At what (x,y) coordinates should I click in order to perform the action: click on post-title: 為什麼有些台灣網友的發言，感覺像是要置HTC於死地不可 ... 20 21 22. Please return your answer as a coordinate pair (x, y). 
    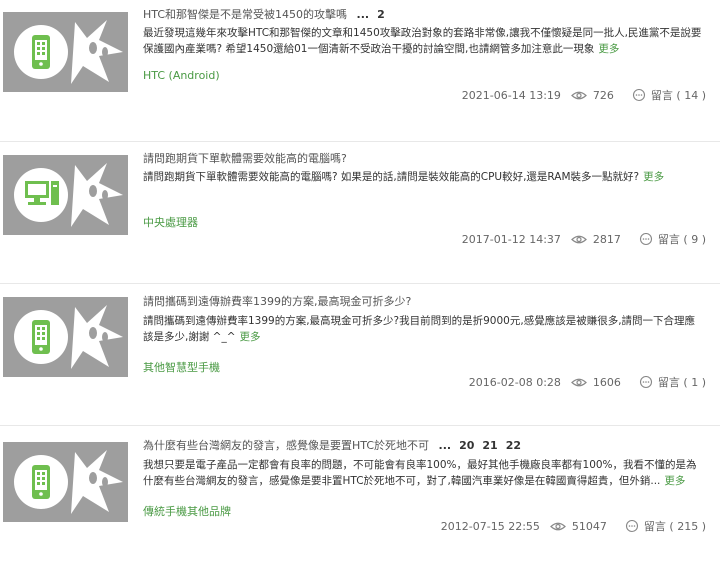
    Looking at the image, I should click on (421, 445).